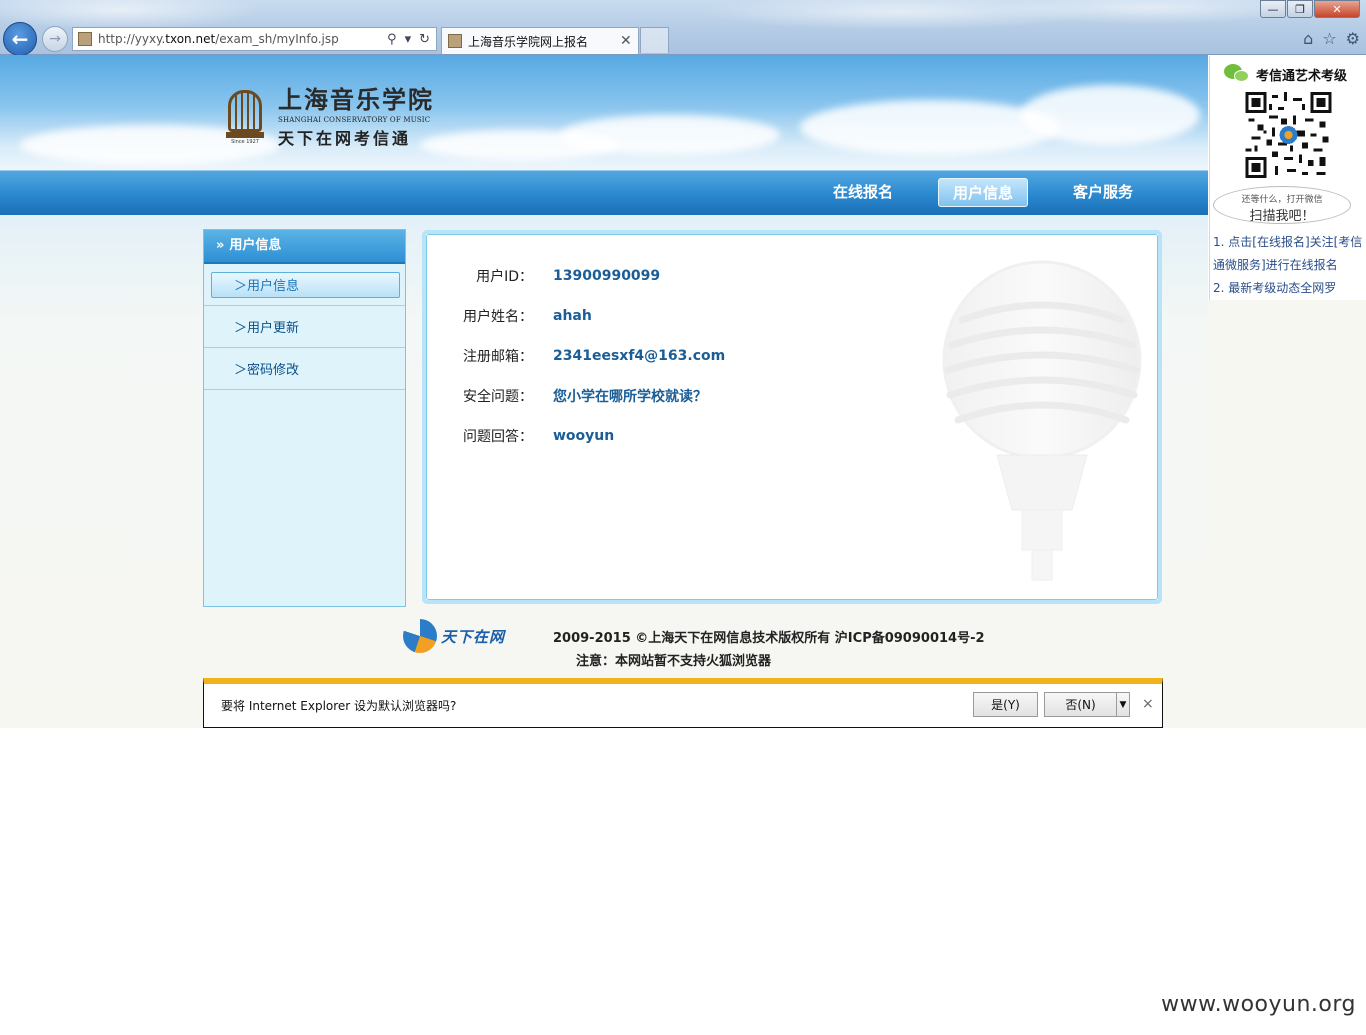  Describe the element at coordinates (304, 247) in the screenshot. I see `sidebar-header: » 用户信息` at that location.